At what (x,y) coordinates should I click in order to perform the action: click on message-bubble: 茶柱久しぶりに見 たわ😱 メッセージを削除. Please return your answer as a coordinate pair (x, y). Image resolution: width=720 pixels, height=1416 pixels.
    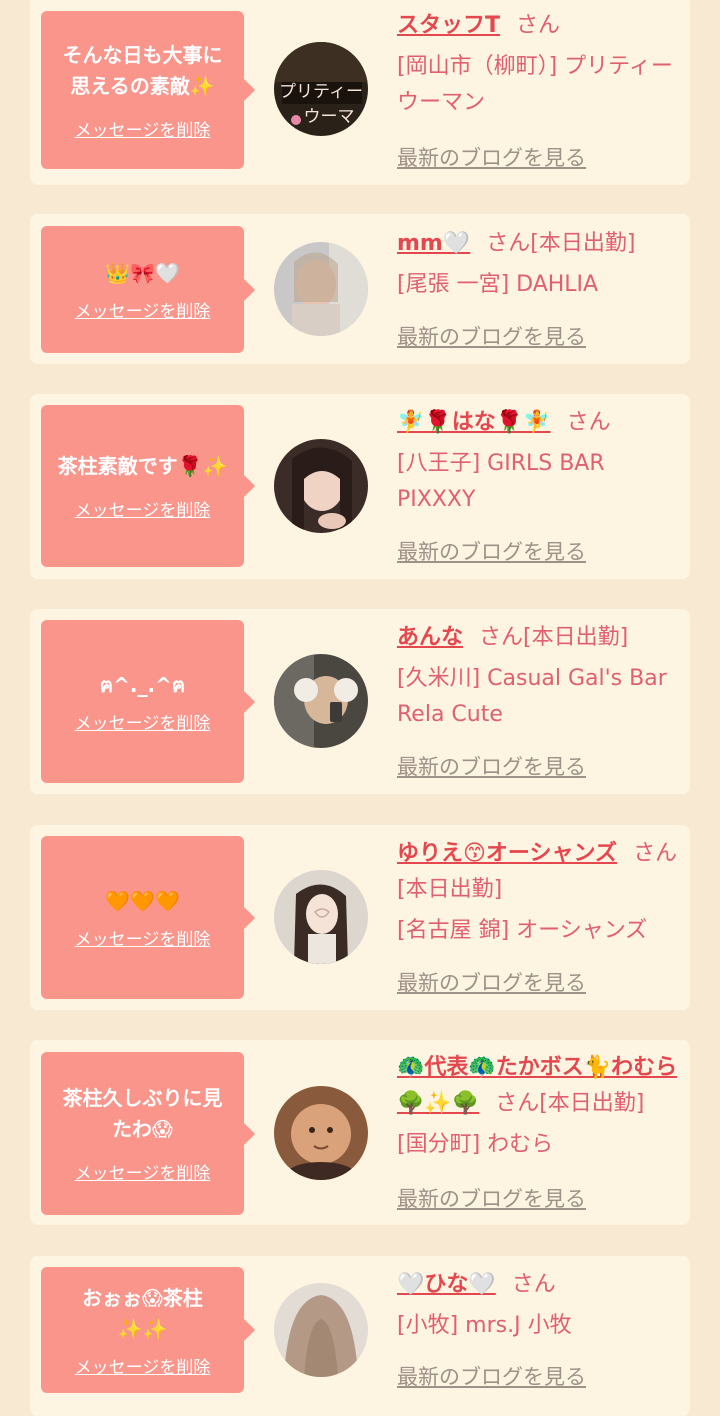
    Looking at the image, I should click on (148, 1133).